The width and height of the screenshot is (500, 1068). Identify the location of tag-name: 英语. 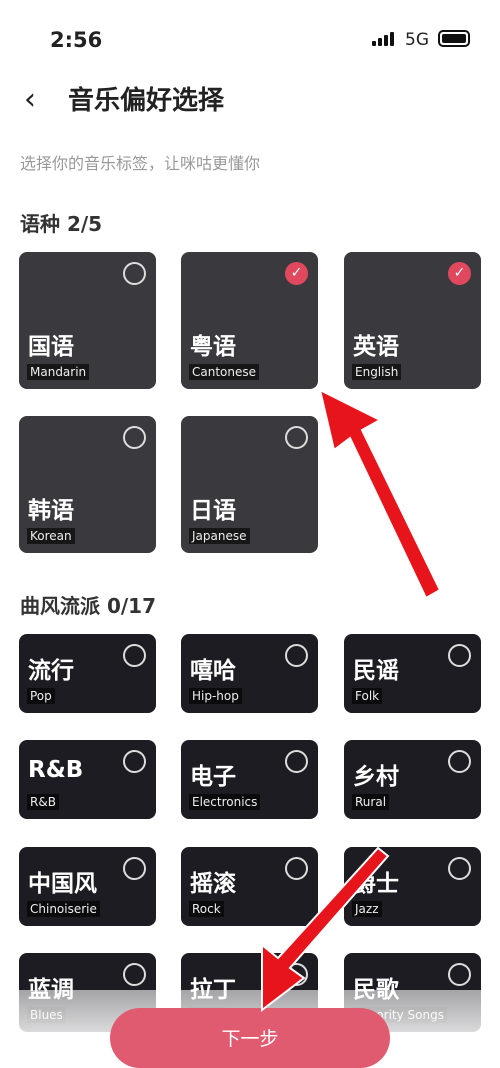
(376, 347).